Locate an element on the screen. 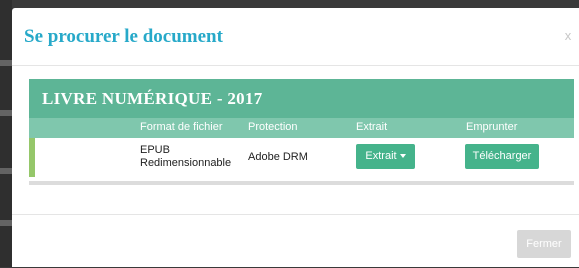 Image resolution: width=579 pixels, height=268 pixels. column-header-emprunter: Emprunter is located at coordinates (492, 127).